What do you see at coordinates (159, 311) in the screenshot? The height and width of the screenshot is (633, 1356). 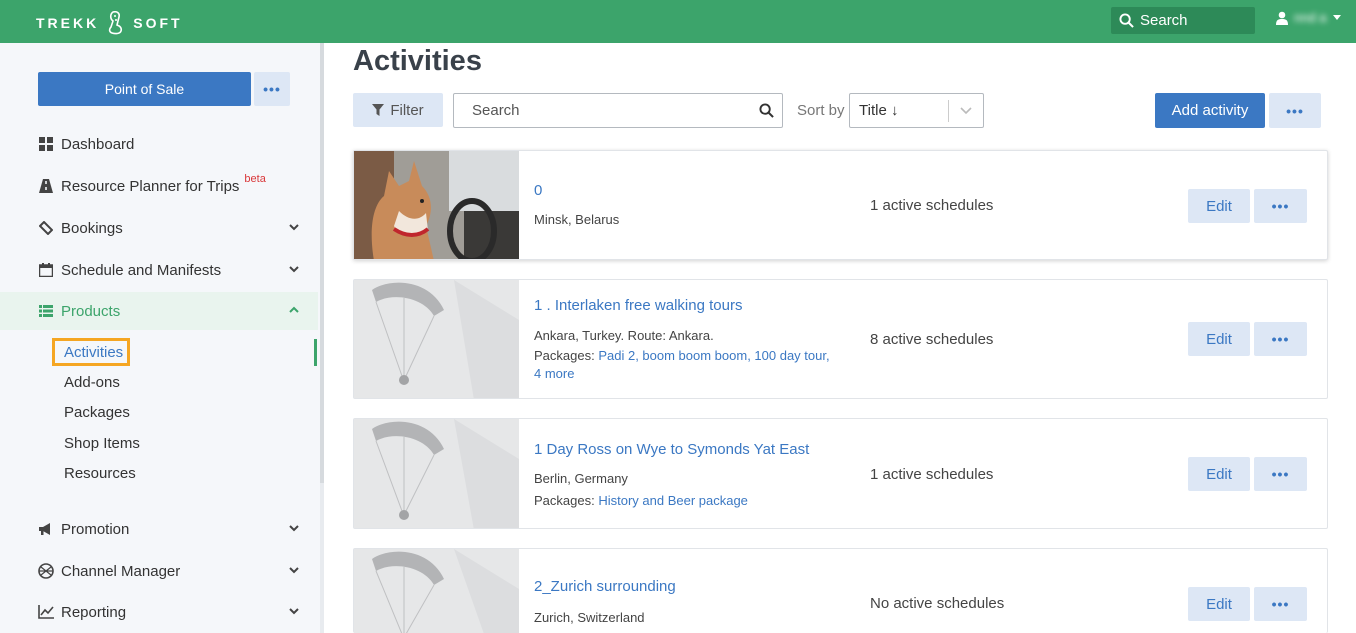 I see `sidebar-item-products: Products` at bounding box center [159, 311].